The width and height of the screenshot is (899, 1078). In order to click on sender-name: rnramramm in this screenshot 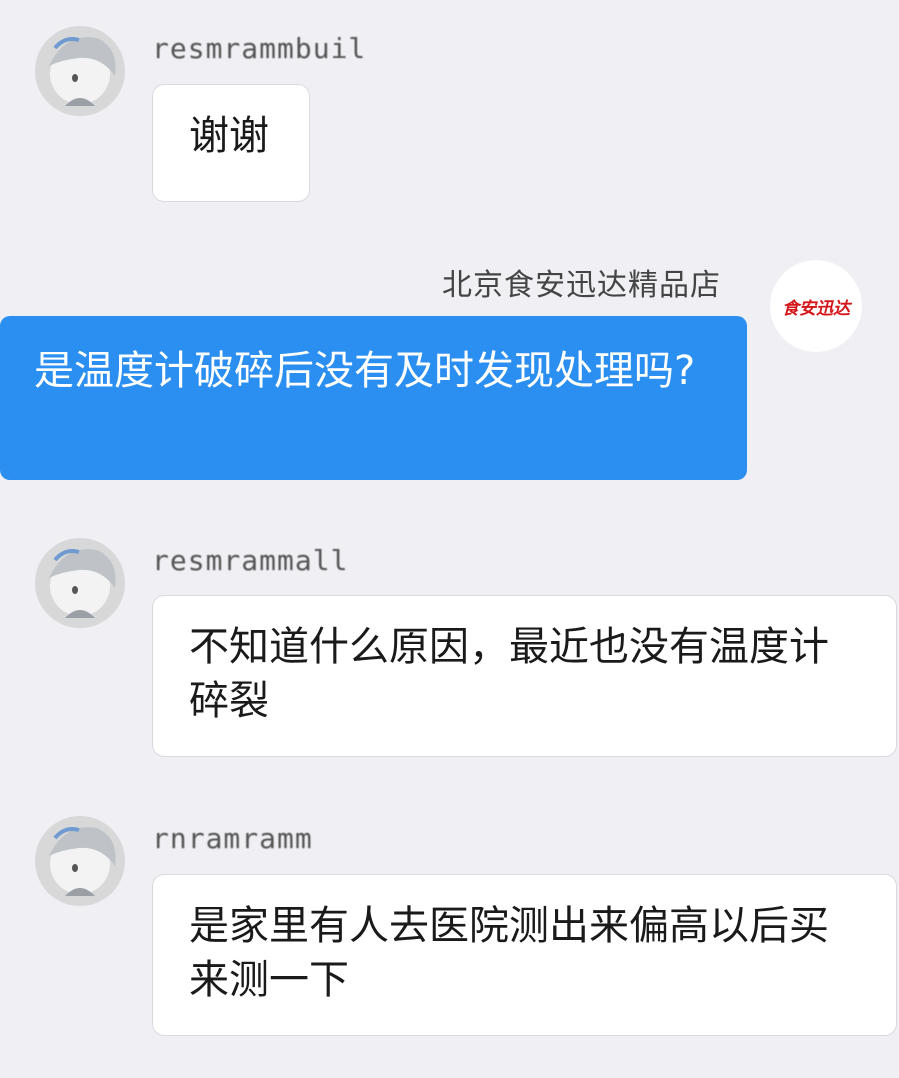, I will do `click(232, 838)`.